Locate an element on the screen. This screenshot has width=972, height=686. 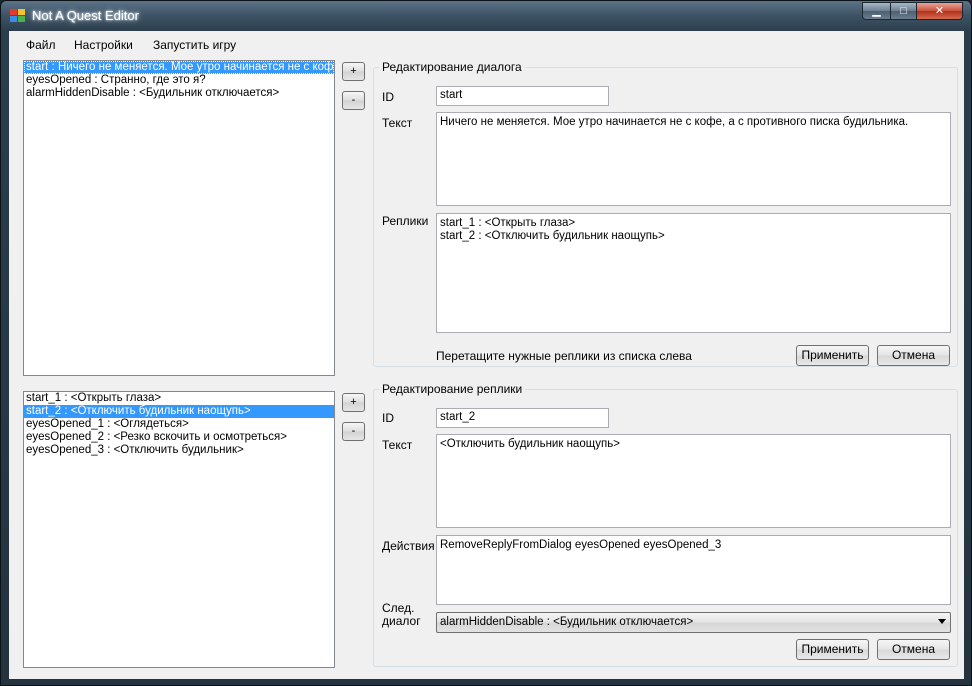
reply-list-item: start_1 : <Открыть глаза> is located at coordinates (179, 398).